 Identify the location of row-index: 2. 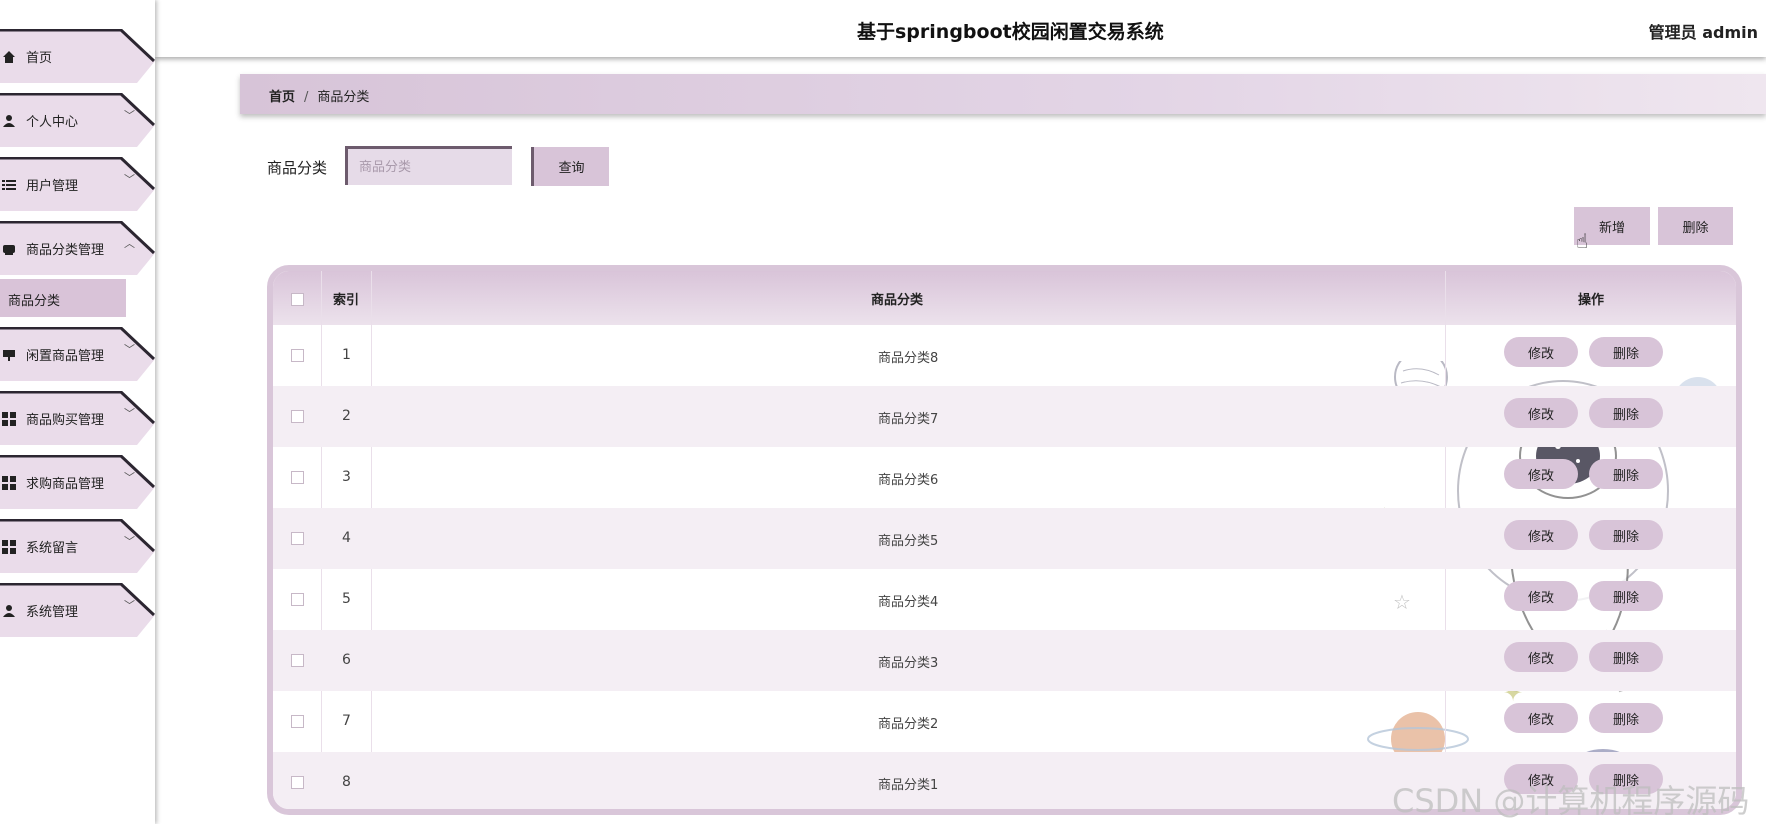
(346, 416).